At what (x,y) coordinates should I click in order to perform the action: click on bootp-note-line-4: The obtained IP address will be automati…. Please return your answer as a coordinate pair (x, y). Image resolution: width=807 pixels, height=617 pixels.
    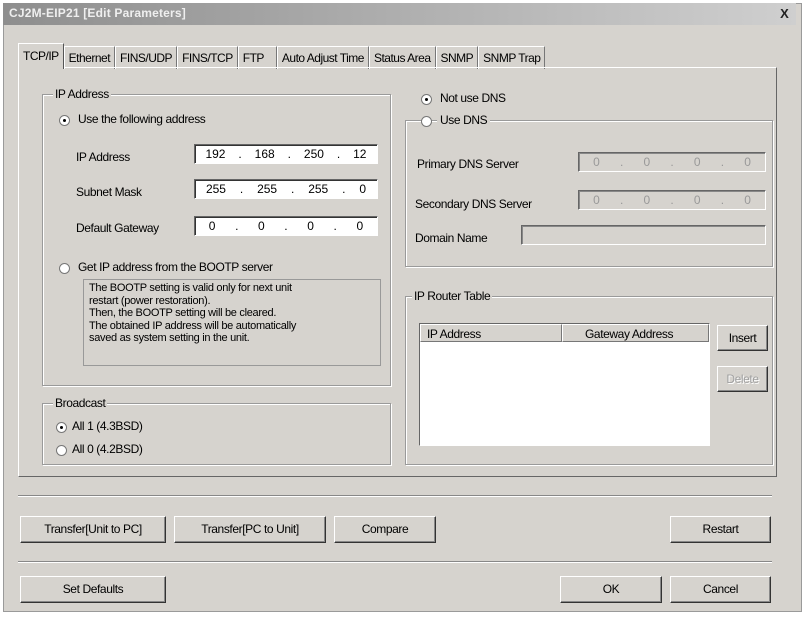
    Looking at the image, I should click on (193, 325).